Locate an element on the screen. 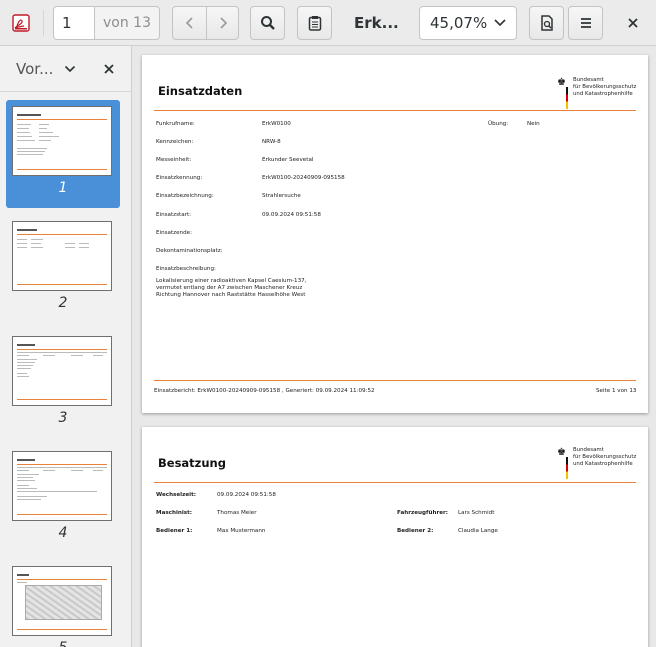 The height and width of the screenshot is (647, 656). sidebar-close-button is located at coordinates (109, 69).